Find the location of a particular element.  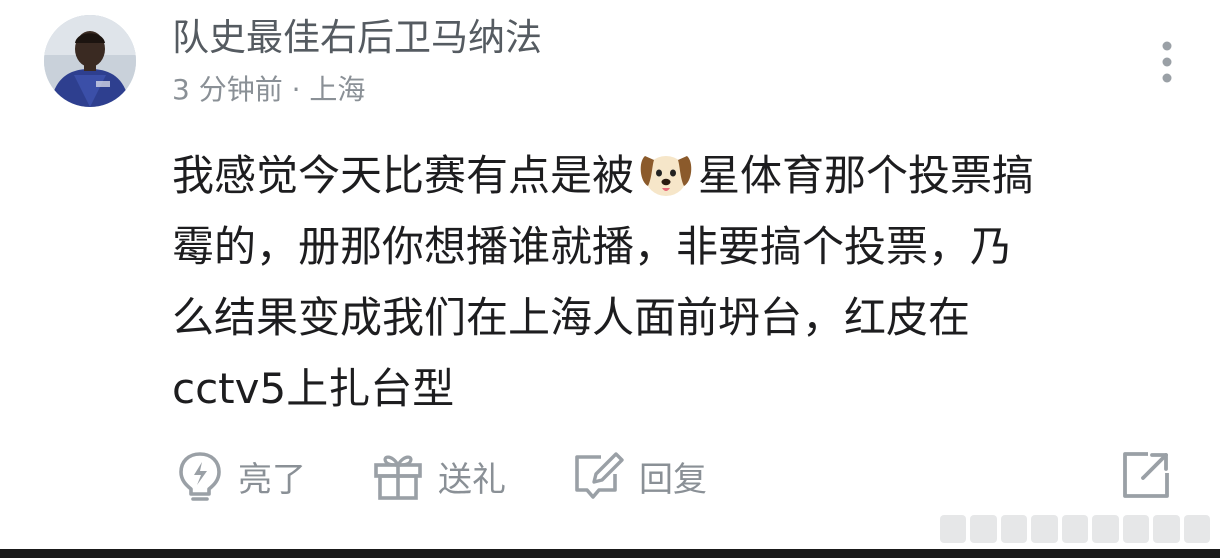

reply-button: 回复 is located at coordinates (639, 476).